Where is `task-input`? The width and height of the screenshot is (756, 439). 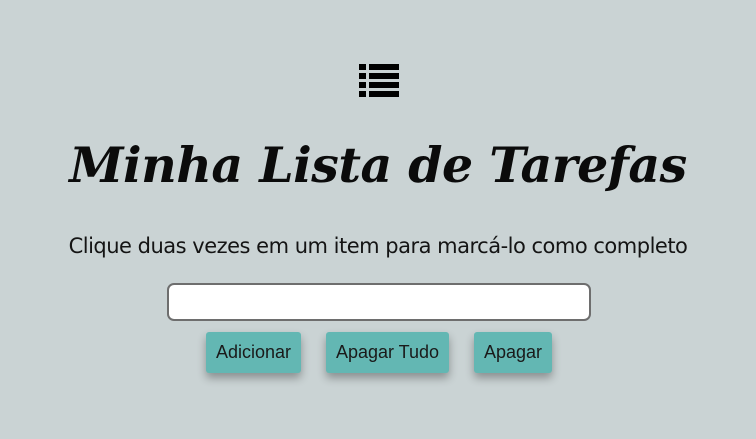 task-input is located at coordinates (379, 302).